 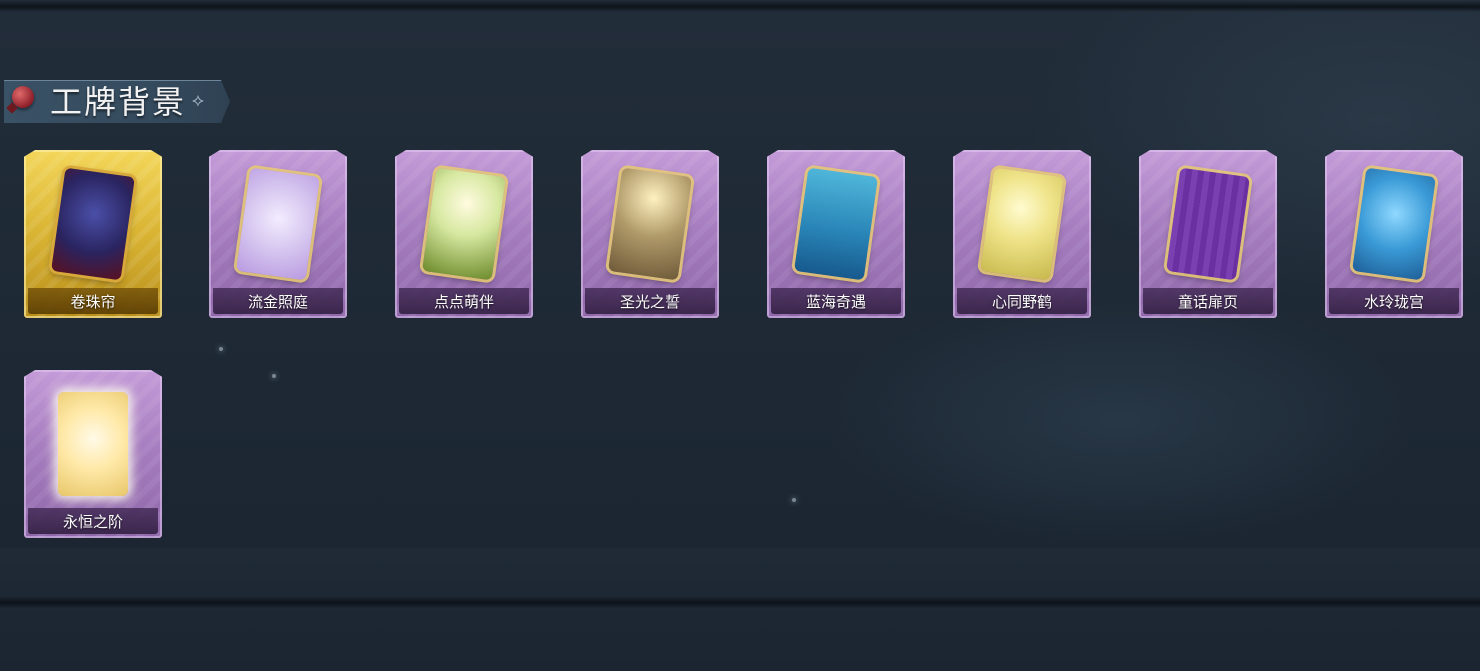 What do you see at coordinates (1208, 224) in the screenshot?
I see `fairytale-page-card-icon` at bounding box center [1208, 224].